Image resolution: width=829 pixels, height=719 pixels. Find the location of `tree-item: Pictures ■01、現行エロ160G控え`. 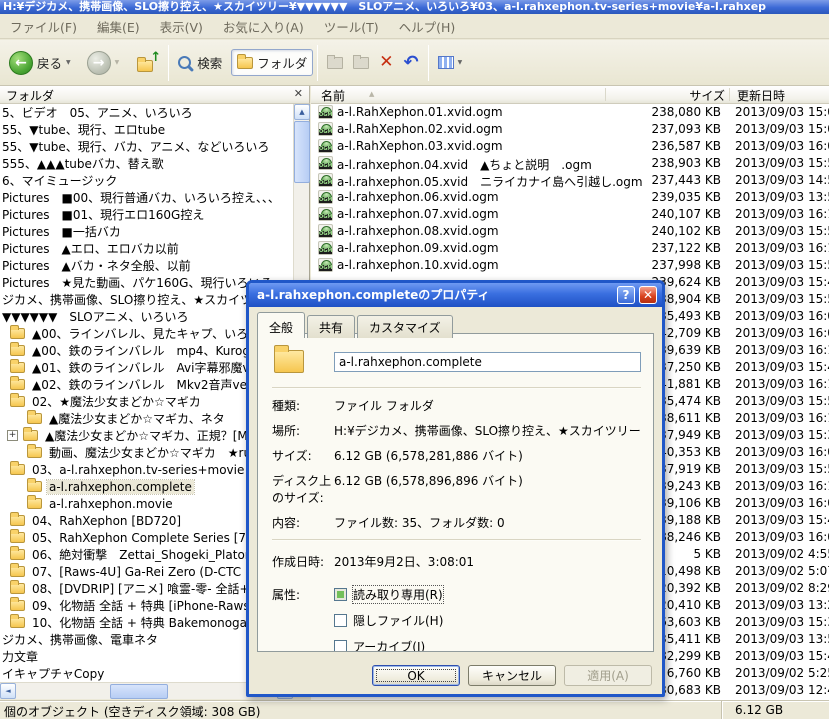

tree-item: Pictures ■01、現行エロ160G控え is located at coordinates (146, 214).